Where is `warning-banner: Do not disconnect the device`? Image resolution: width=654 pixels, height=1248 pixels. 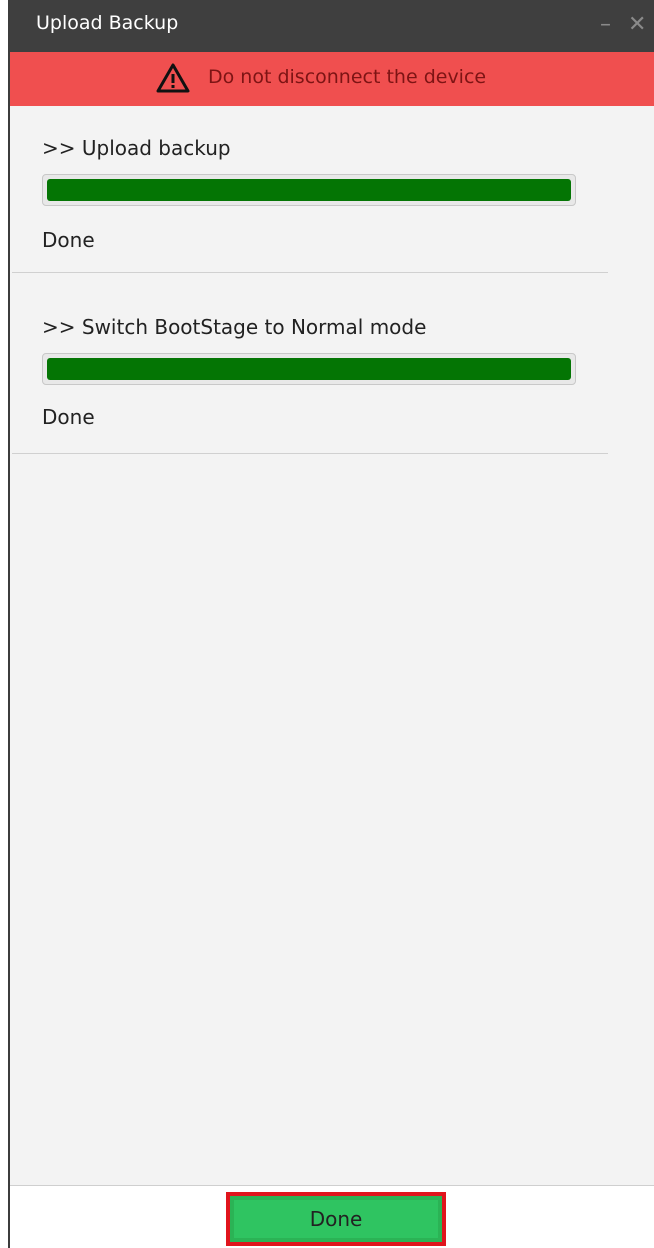 warning-banner: Do not disconnect the device is located at coordinates (332, 79).